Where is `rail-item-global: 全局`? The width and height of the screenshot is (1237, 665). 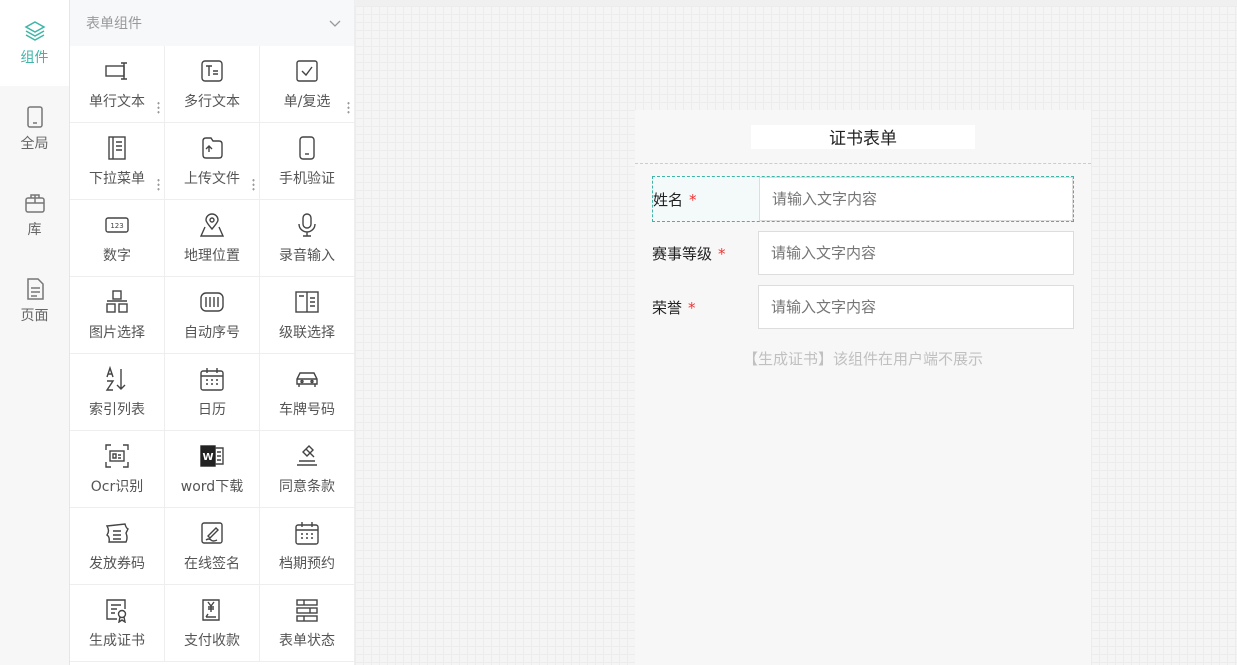 rail-item-global: 全局 is located at coordinates (34, 129).